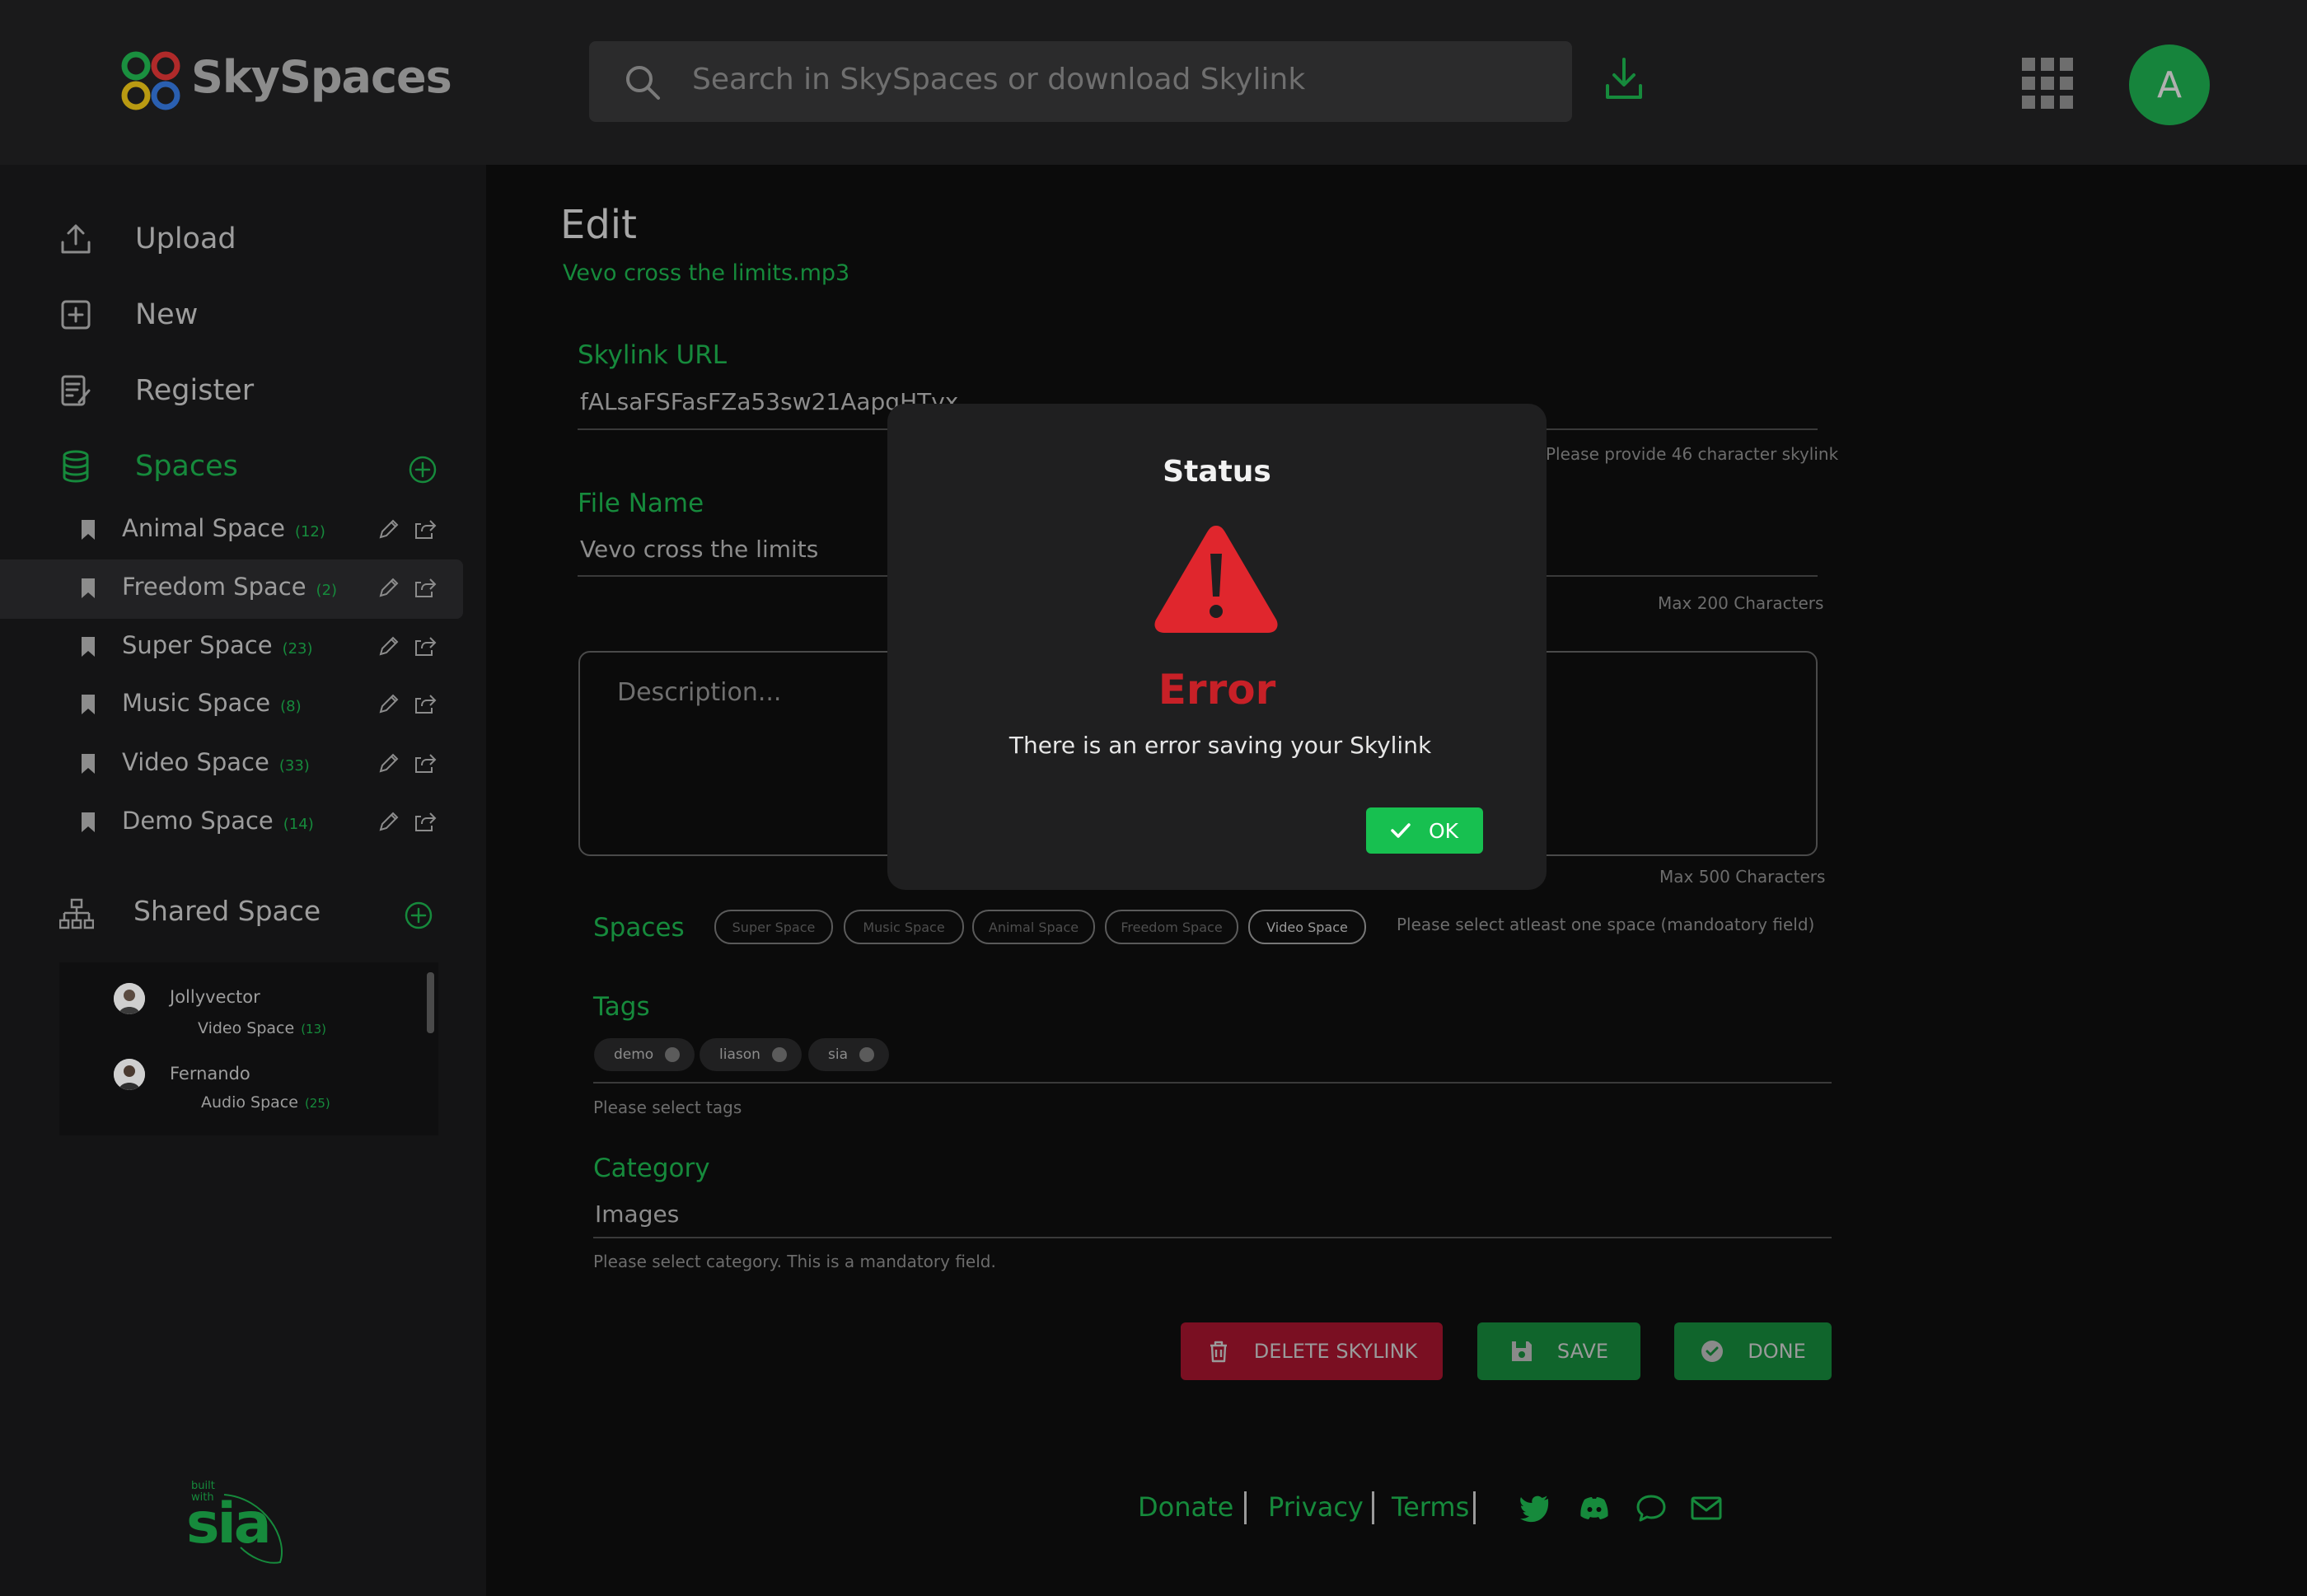 This screenshot has height=1596, width=2307. Describe the element at coordinates (1033, 927) in the screenshot. I see `space-chip: Animal Space` at that location.